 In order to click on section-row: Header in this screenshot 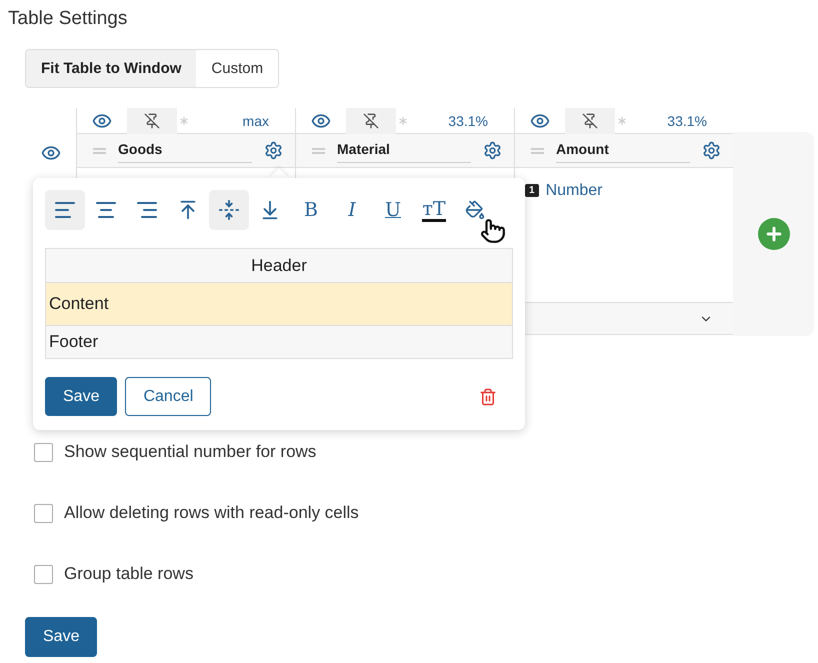, I will do `click(279, 265)`.